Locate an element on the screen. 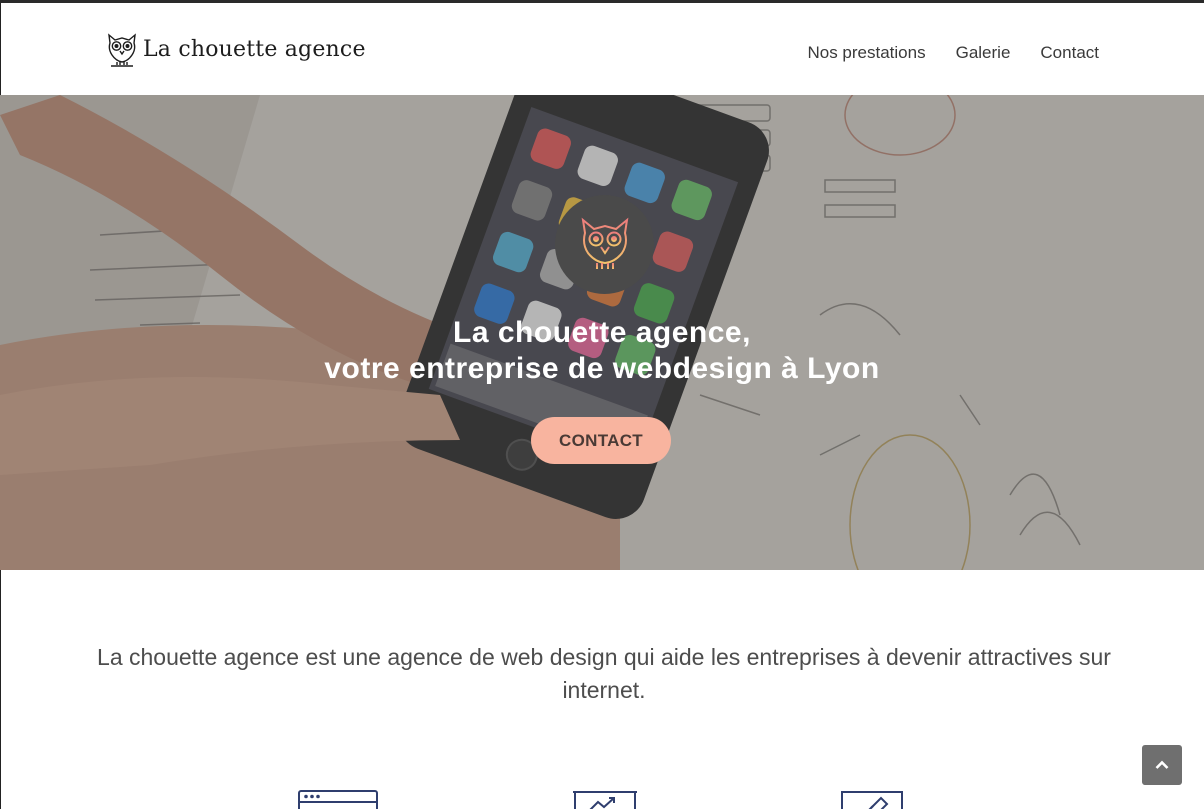 The image size is (1204, 809). image-edit-icon is located at coordinates (872, 798).